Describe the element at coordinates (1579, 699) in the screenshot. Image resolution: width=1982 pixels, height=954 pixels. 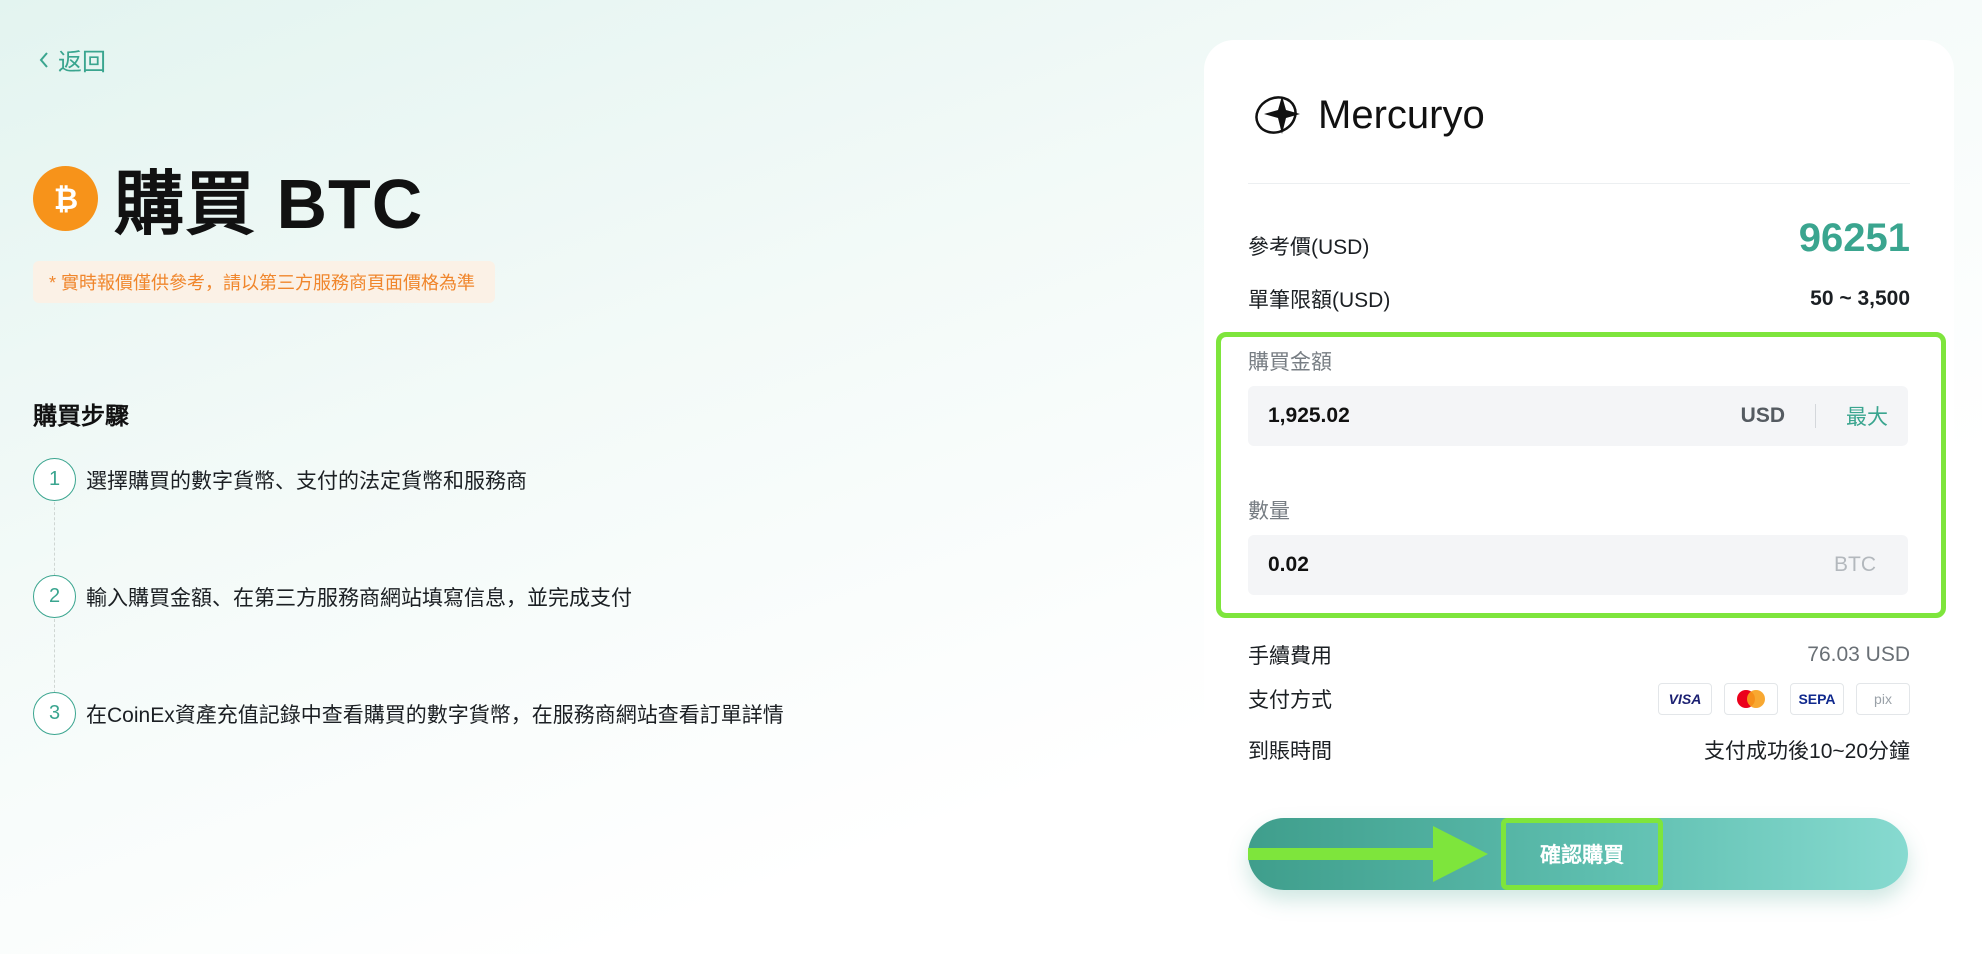
I see `payment-row: 支付方式 VISA SEPA pix` at that location.